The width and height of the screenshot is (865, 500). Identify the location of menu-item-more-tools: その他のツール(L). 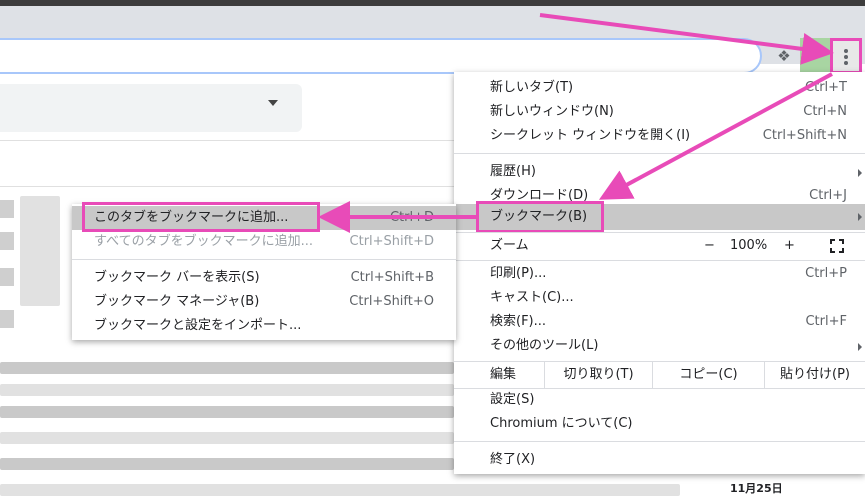
(659, 346).